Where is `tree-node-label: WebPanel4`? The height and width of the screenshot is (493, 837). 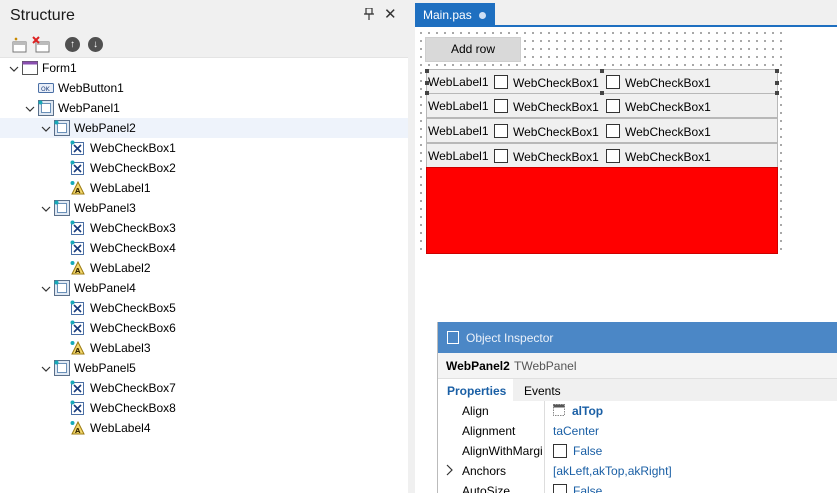 tree-node-label: WebPanel4 is located at coordinates (105, 288).